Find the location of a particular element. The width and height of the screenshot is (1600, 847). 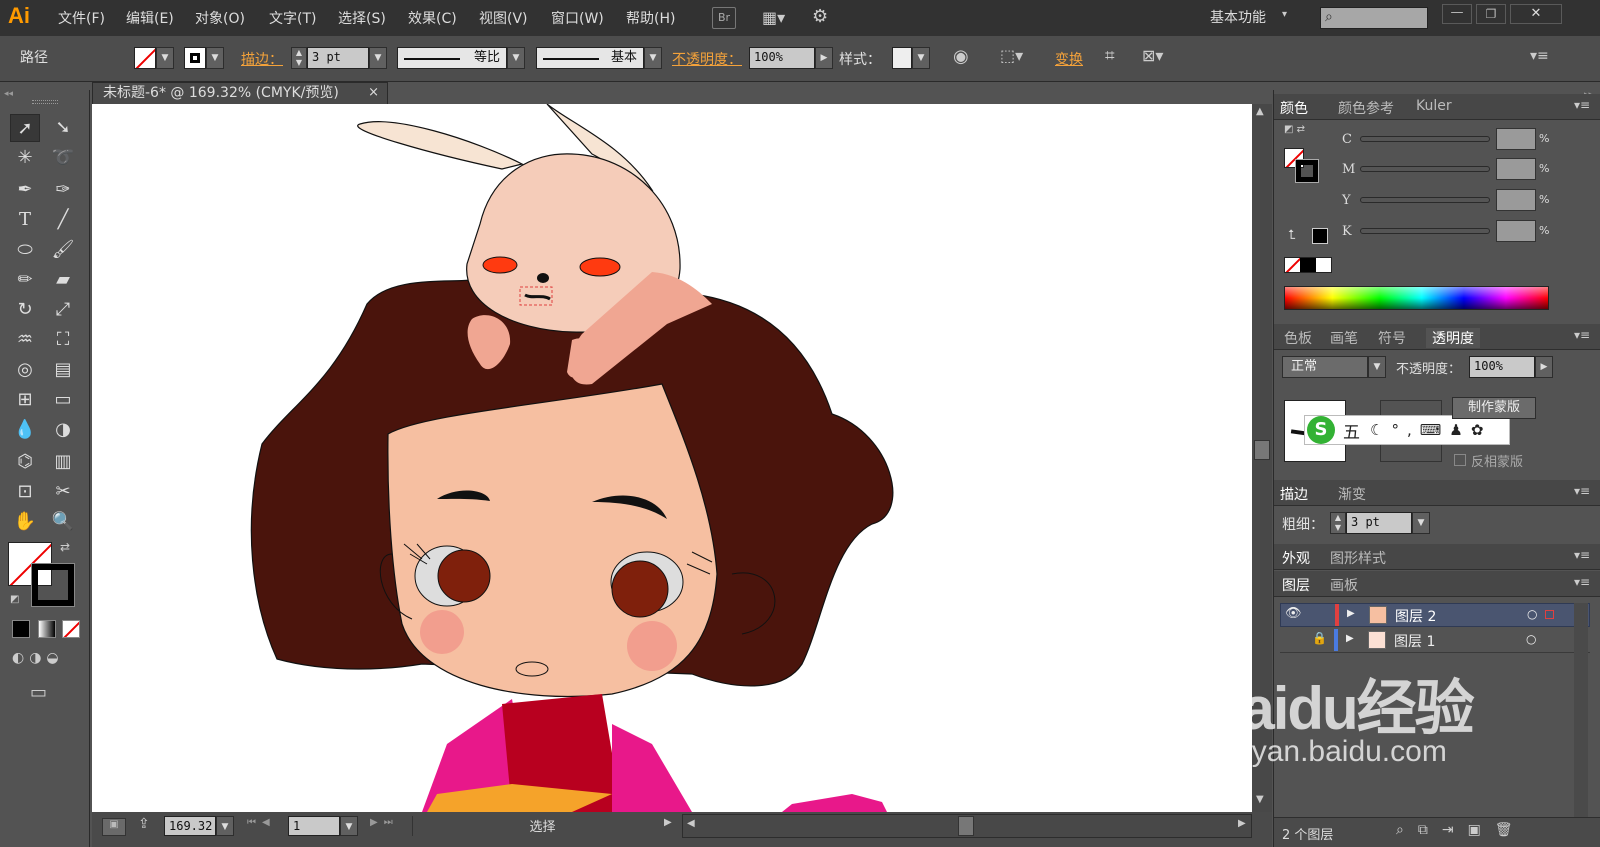

selection-indicator is located at coordinates (1549, 614).